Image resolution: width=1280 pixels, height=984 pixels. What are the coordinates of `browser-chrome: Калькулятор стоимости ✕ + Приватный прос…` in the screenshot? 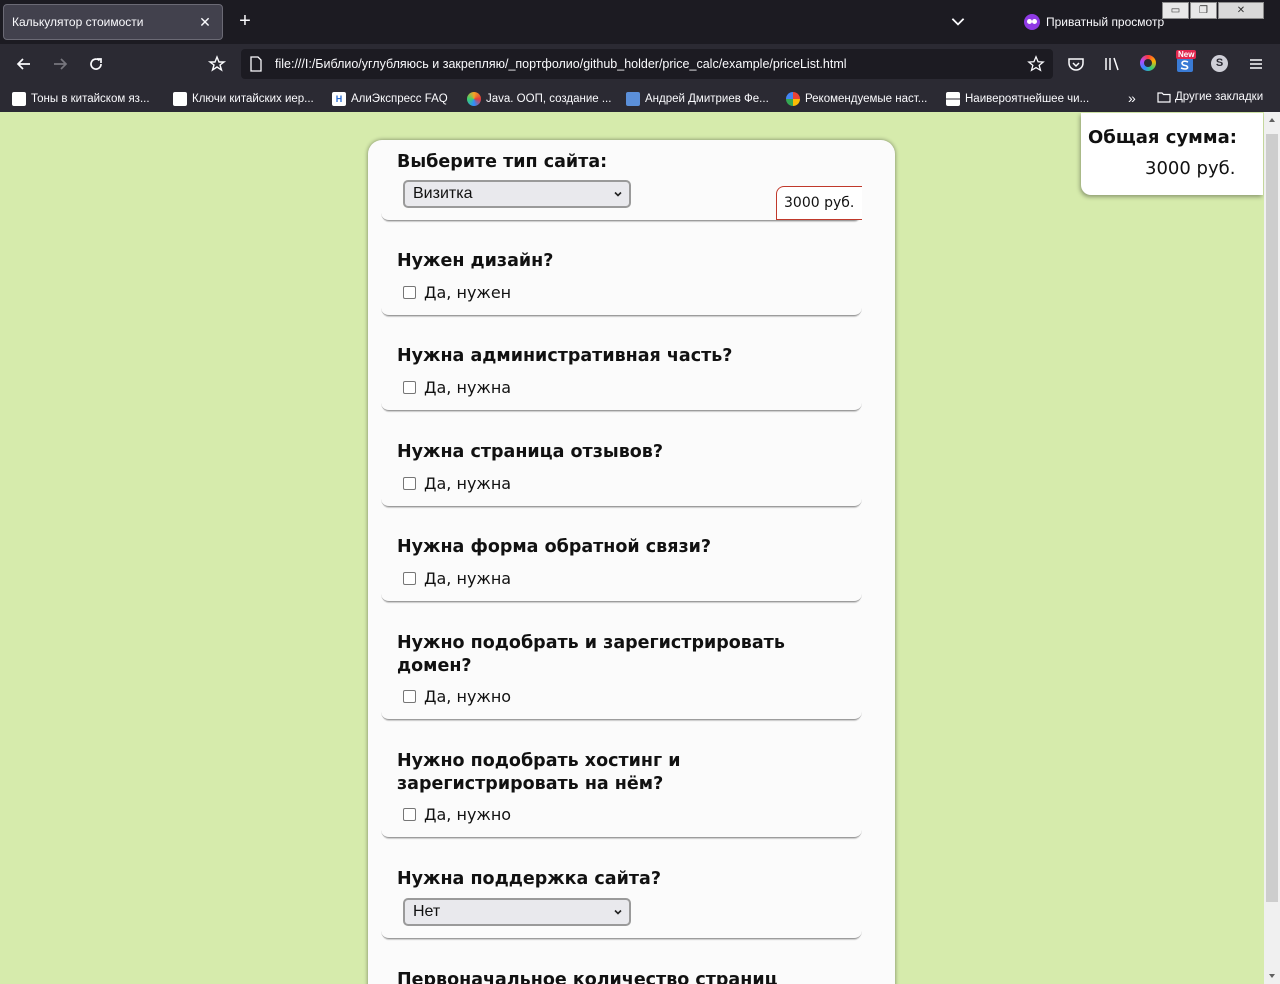 It's located at (640, 56).